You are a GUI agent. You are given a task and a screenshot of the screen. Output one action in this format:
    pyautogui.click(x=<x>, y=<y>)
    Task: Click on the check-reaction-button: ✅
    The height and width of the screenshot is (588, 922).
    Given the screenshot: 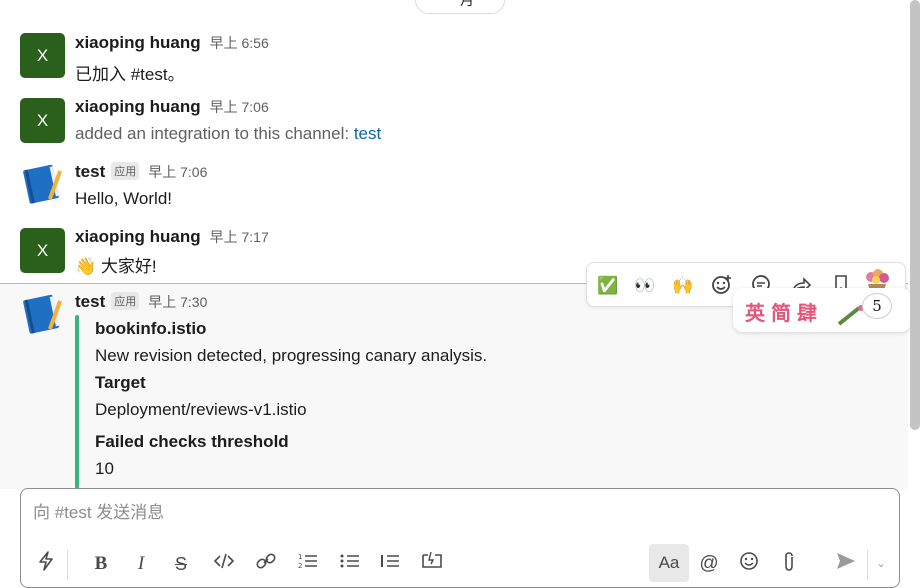 What is the action you would take?
    pyautogui.click(x=608, y=286)
    